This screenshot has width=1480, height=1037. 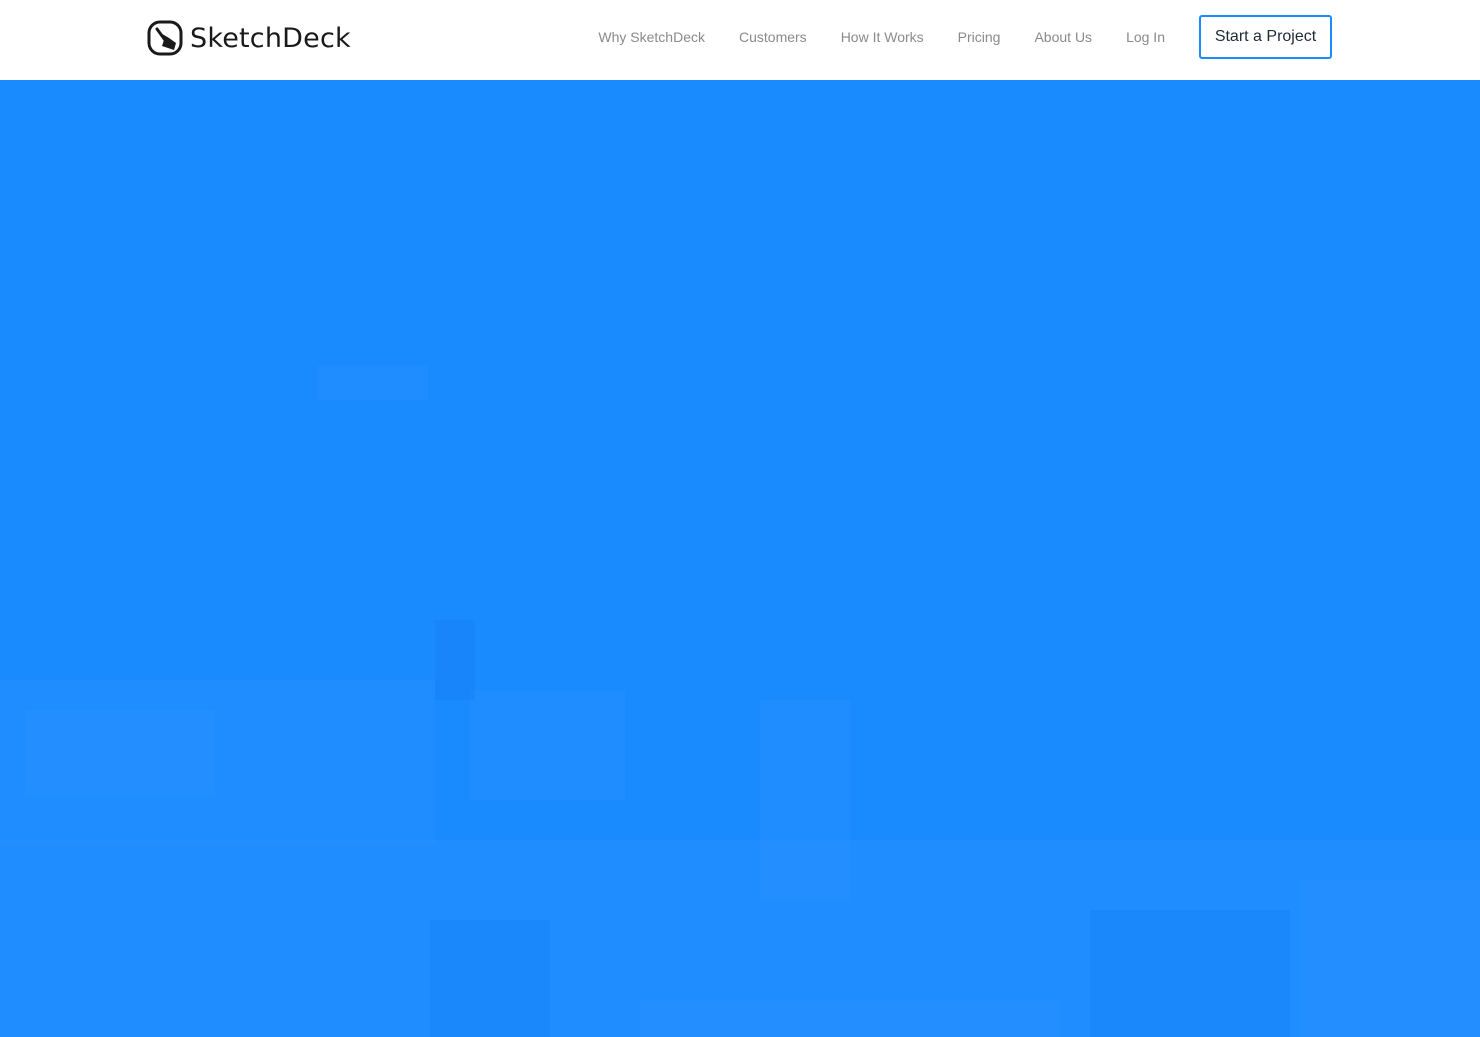 I want to click on brand-logo: SketchDeck, so click(x=249, y=38).